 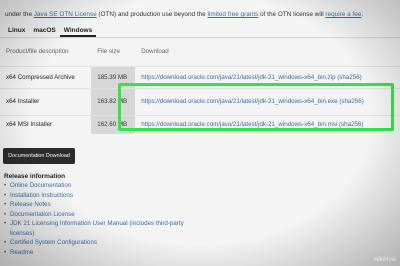 What do you see at coordinates (99, 243) in the screenshot?
I see `list-item: Certified System Configurations` at bounding box center [99, 243].